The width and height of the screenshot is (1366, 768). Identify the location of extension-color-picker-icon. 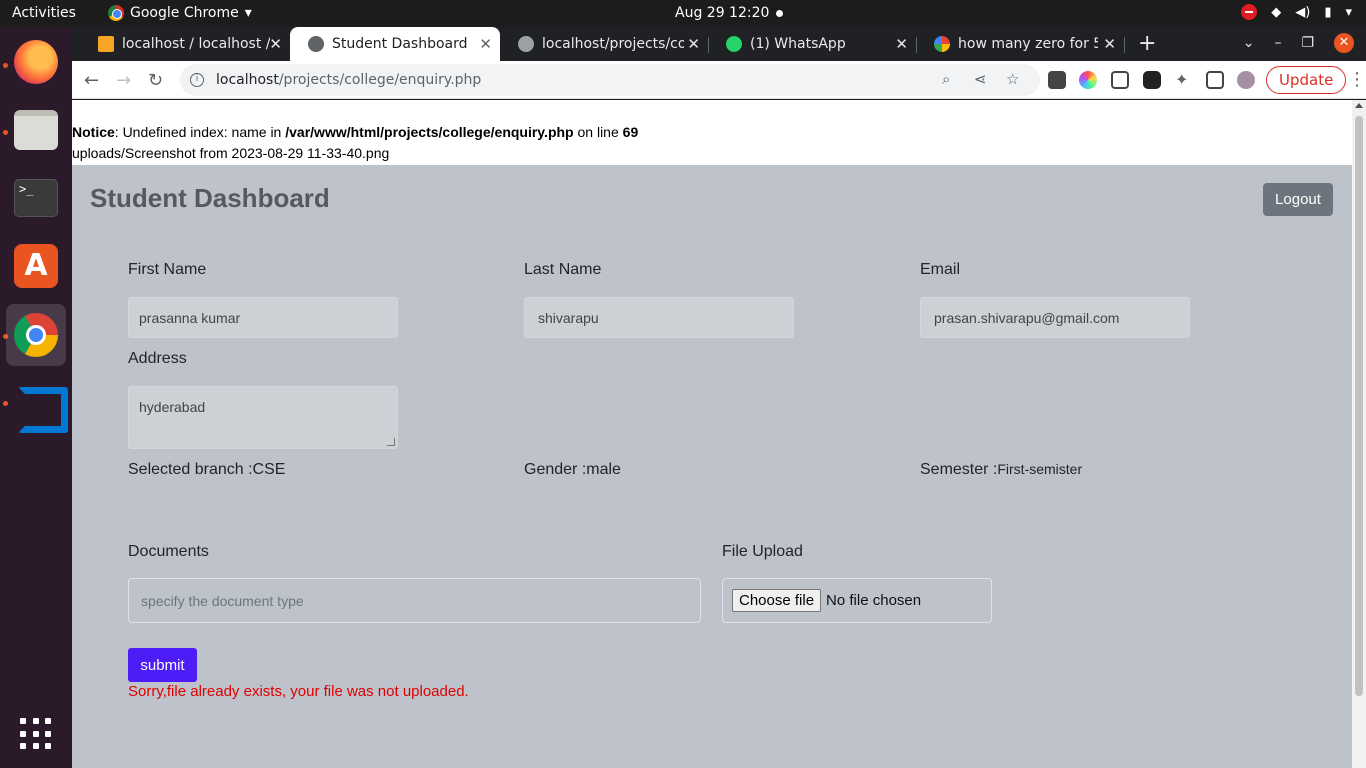
(1088, 80).